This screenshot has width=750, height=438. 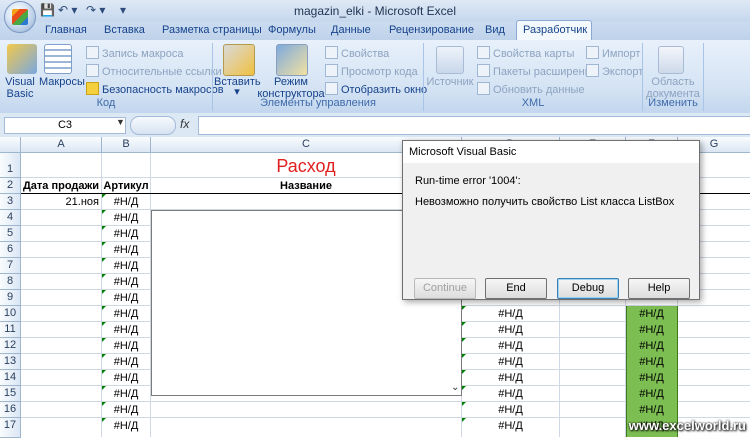 What do you see at coordinates (10, 378) in the screenshot?
I see `row-header-14: 14` at bounding box center [10, 378].